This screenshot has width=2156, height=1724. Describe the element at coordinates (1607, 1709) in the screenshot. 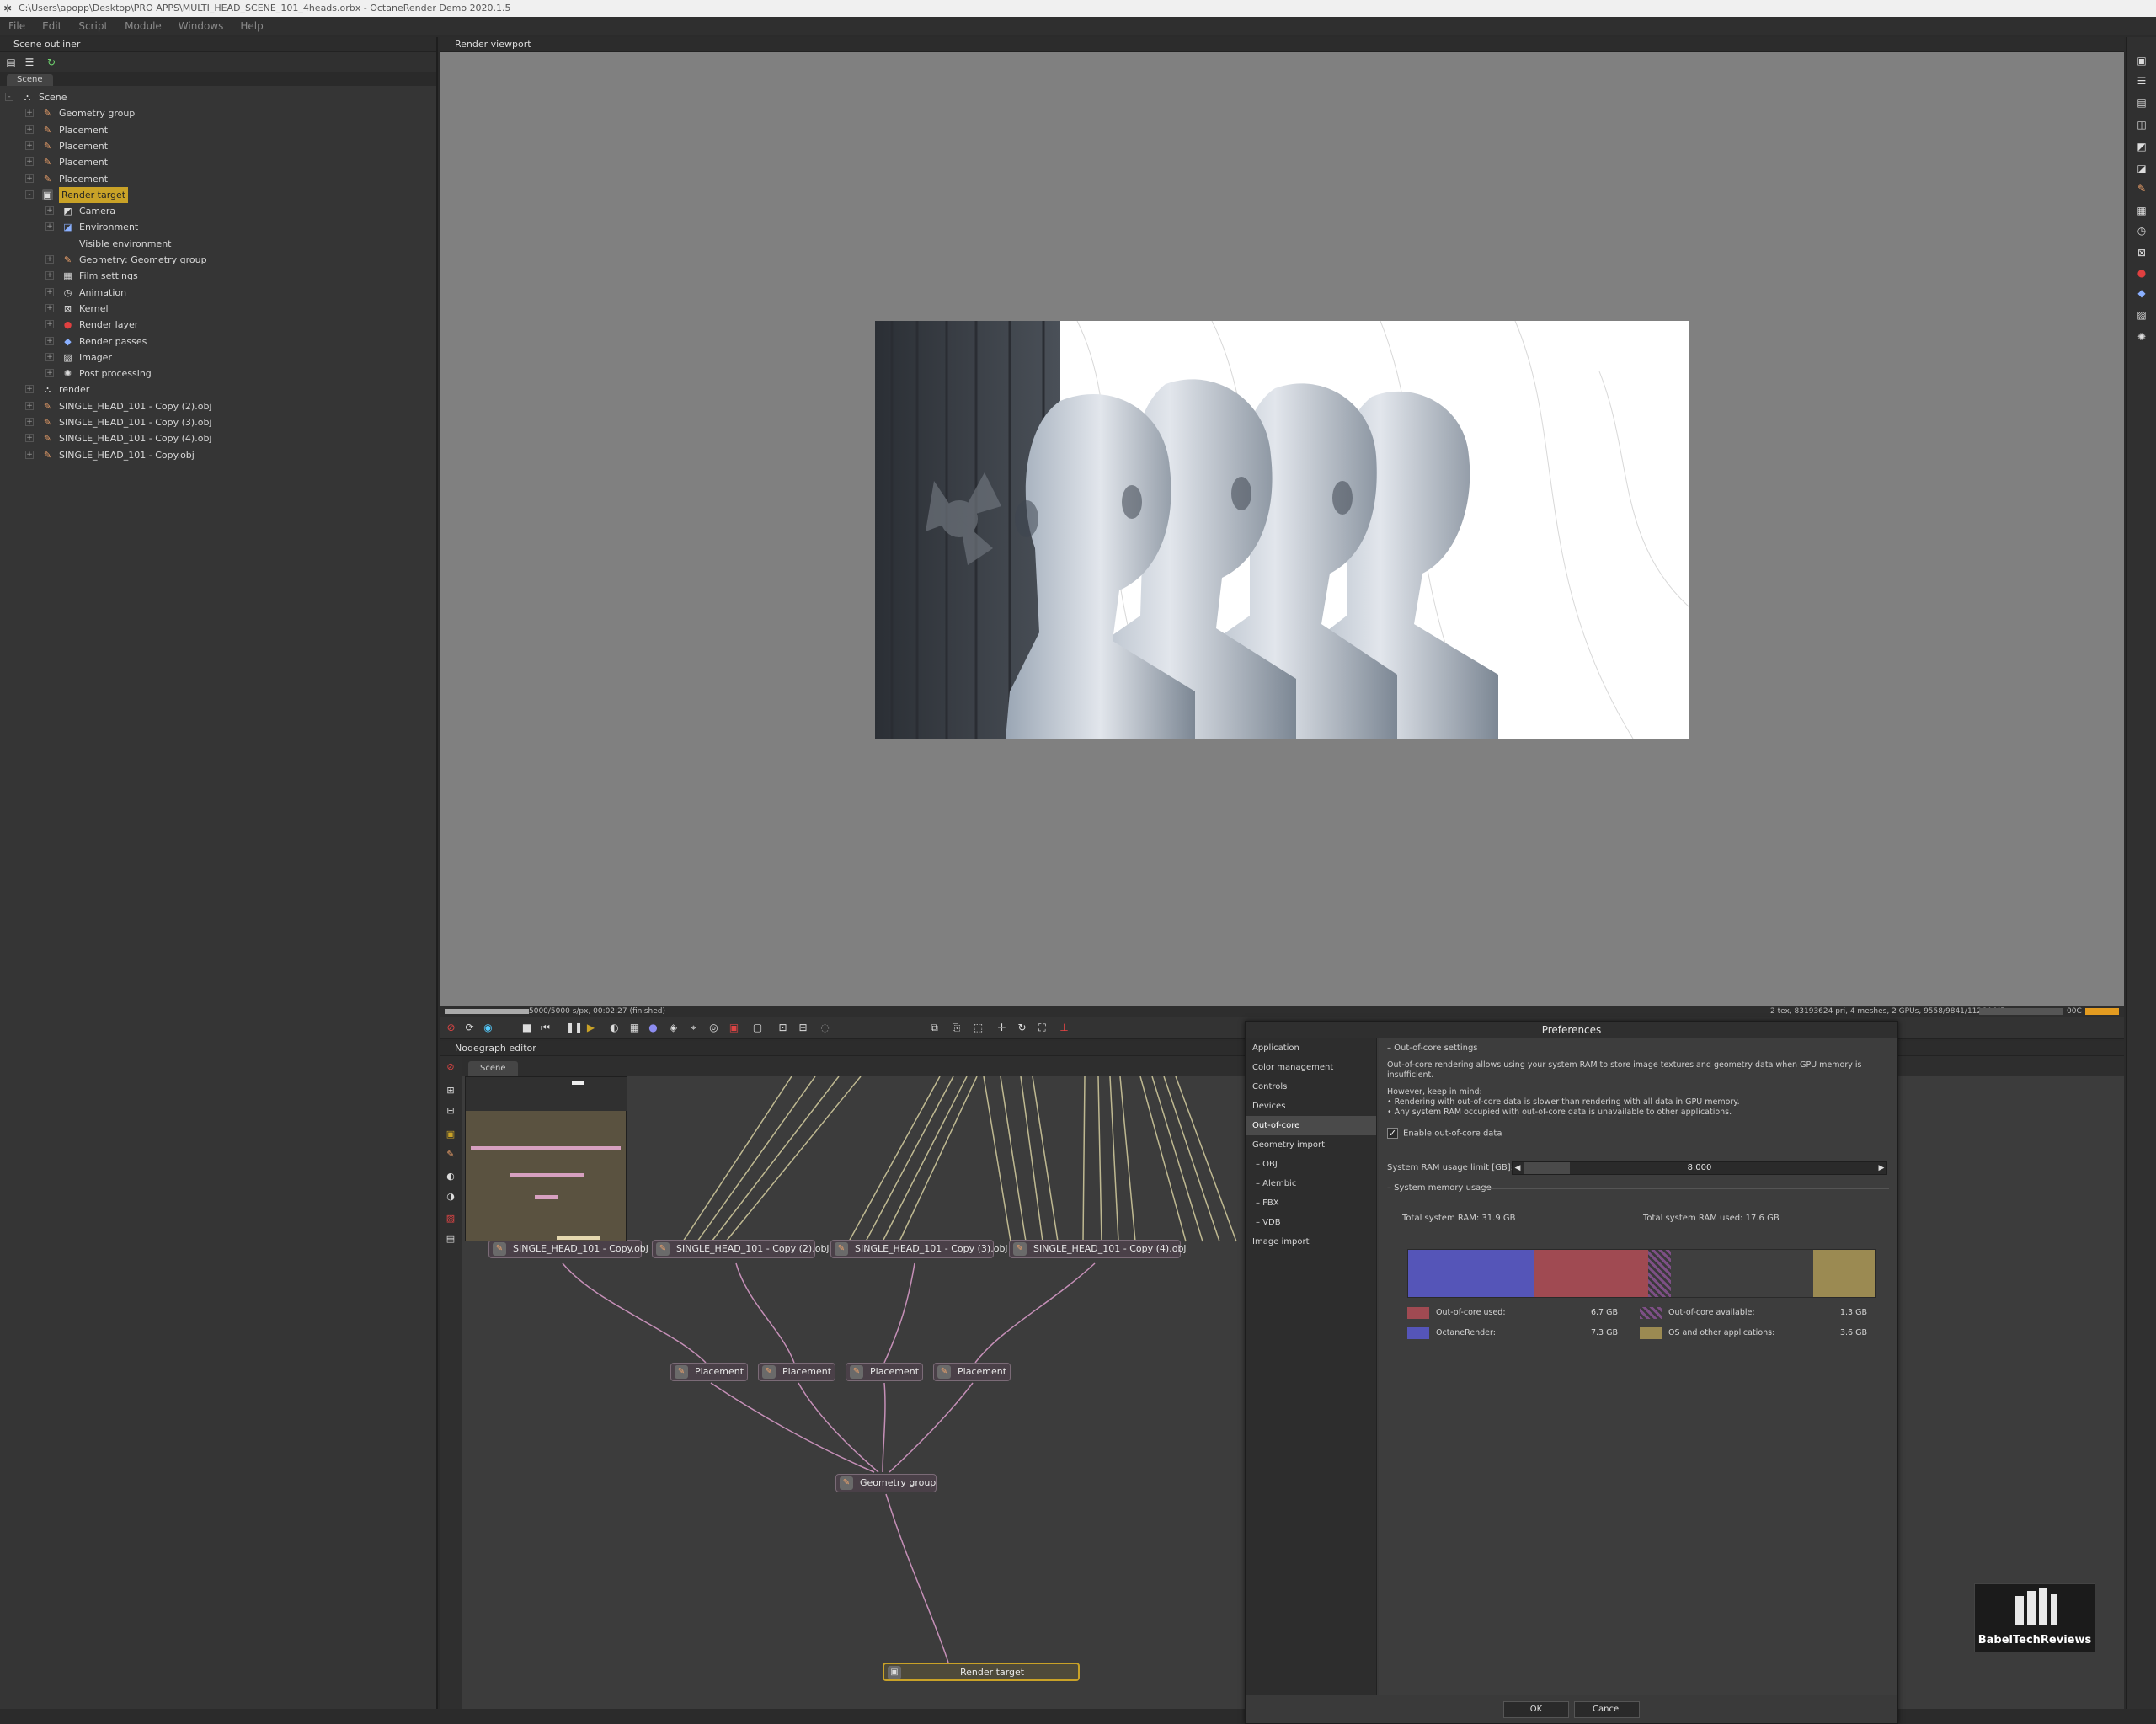

I see `cancel-button: Cancel` at that location.